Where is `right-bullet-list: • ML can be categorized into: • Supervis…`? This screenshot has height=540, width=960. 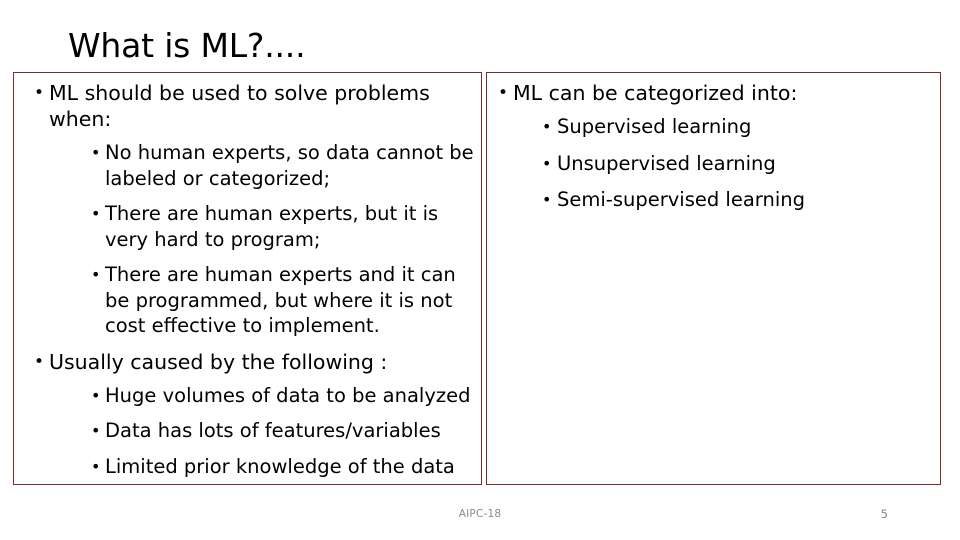
right-bullet-list: • ML can be categorized into: • Supervis… is located at coordinates (713, 146).